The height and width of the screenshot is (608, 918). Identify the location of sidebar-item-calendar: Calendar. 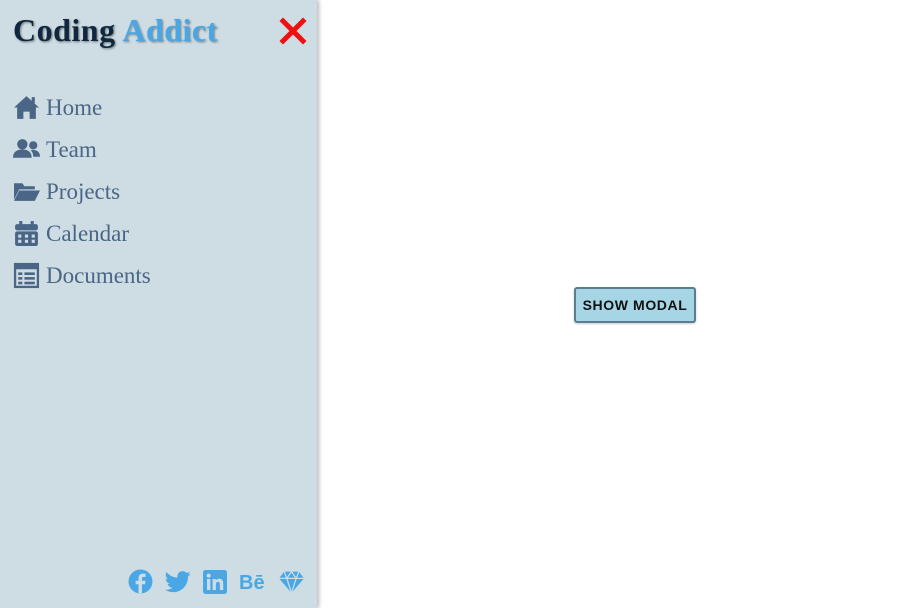
(82, 233).